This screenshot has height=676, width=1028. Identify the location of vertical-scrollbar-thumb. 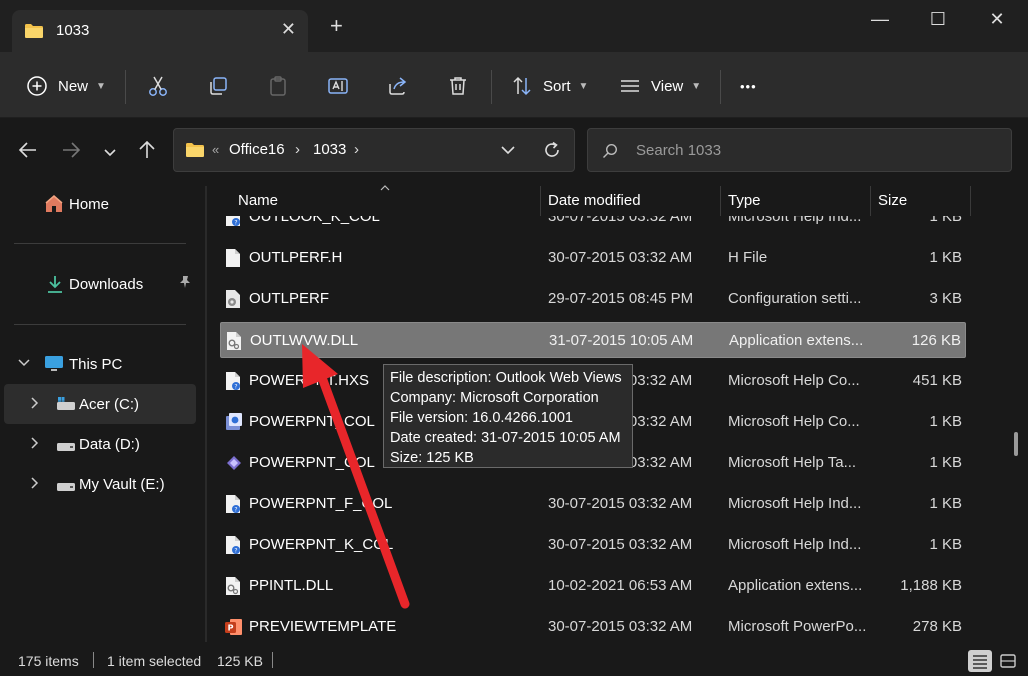
(1016, 444).